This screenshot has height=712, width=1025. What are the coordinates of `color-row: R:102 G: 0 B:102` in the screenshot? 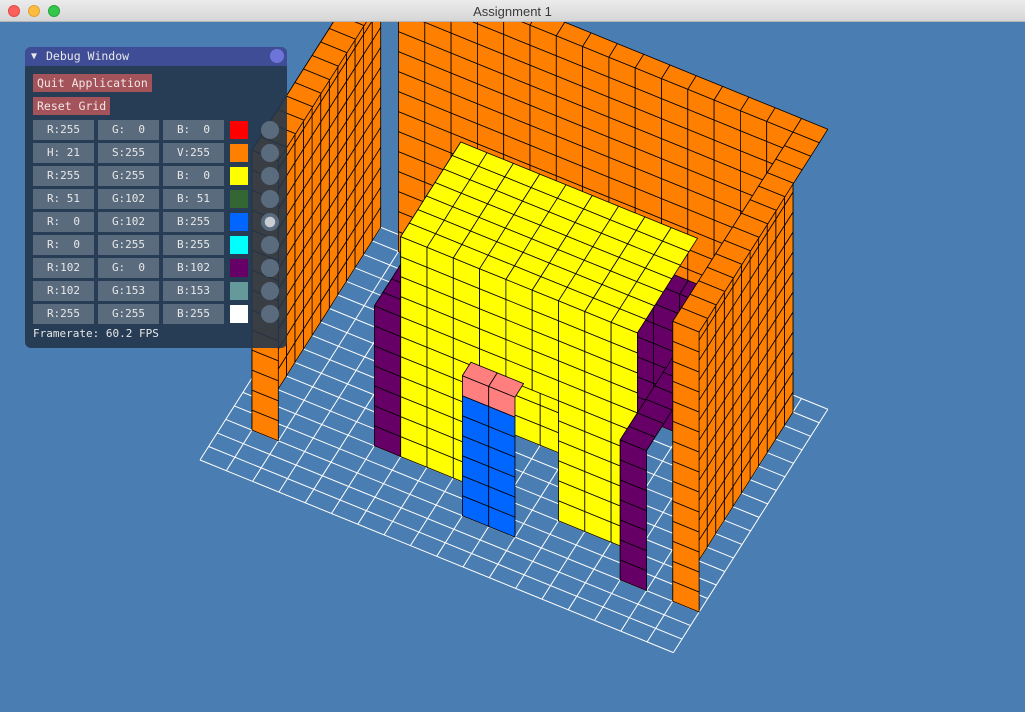 It's located at (156, 268).